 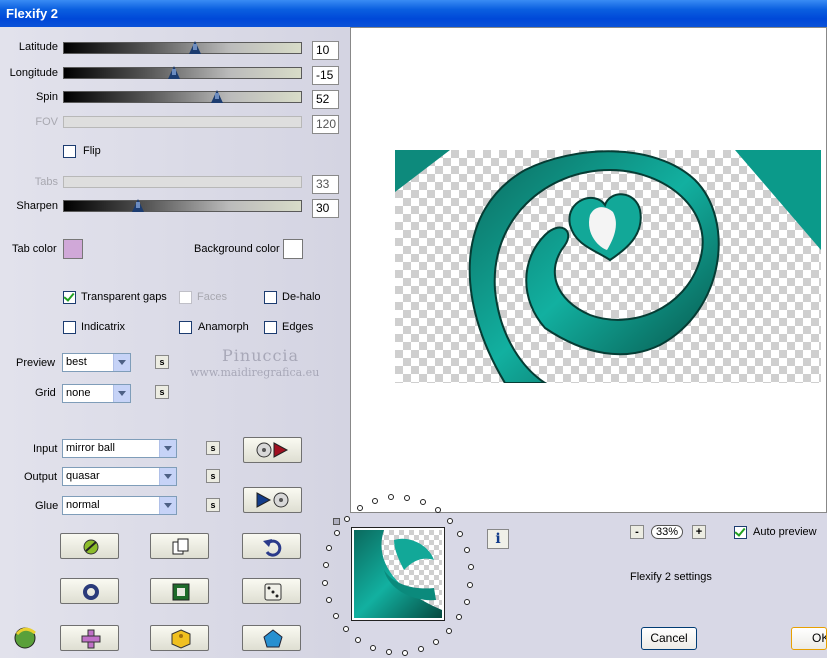 I want to click on sharpen-thumb, so click(x=138, y=205).